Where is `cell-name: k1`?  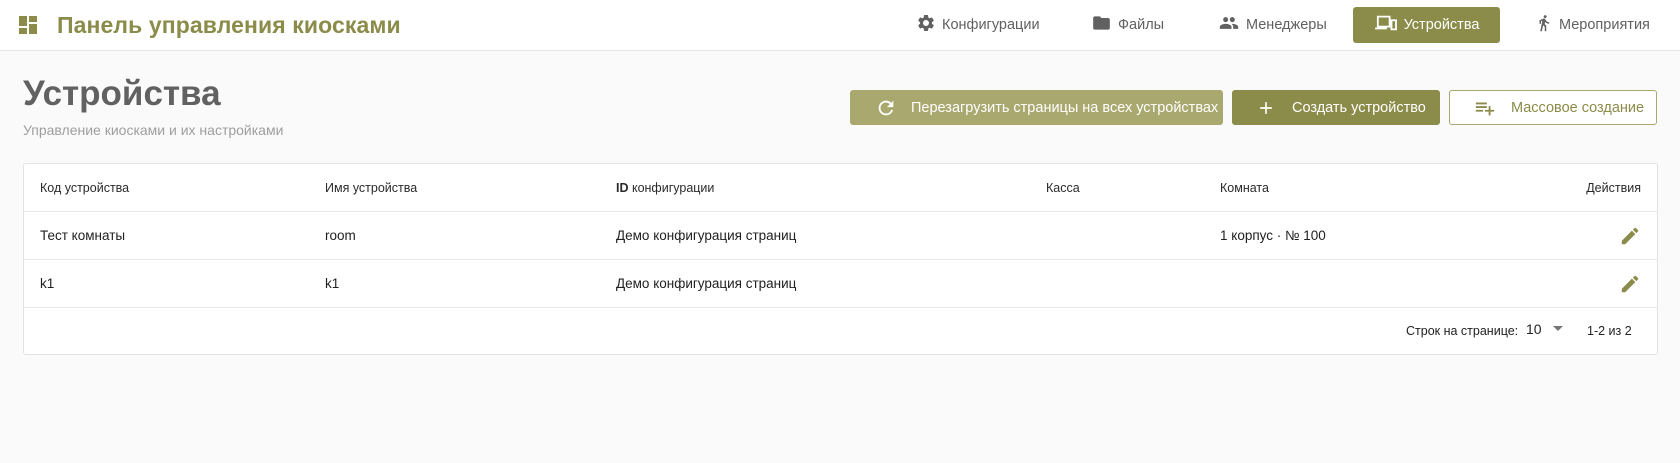
cell-name: k1 is located at coordinates (332, 283).